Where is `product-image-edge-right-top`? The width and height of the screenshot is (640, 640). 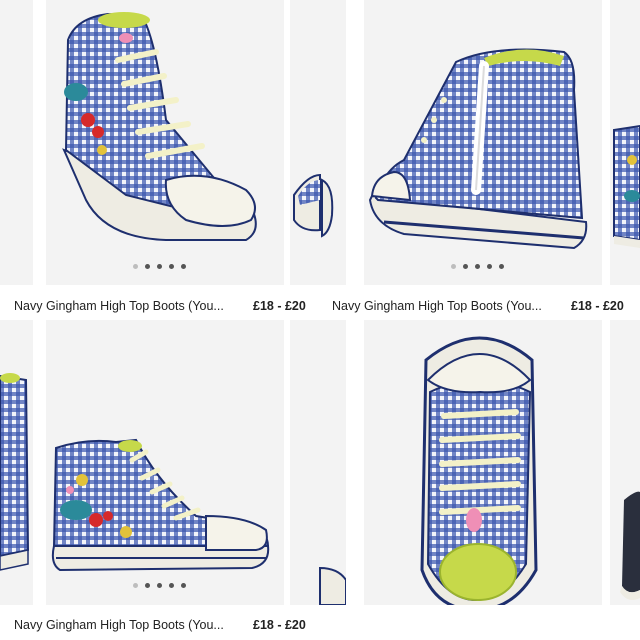 product-image-edge-right-top is located at coordinates (625, 142).